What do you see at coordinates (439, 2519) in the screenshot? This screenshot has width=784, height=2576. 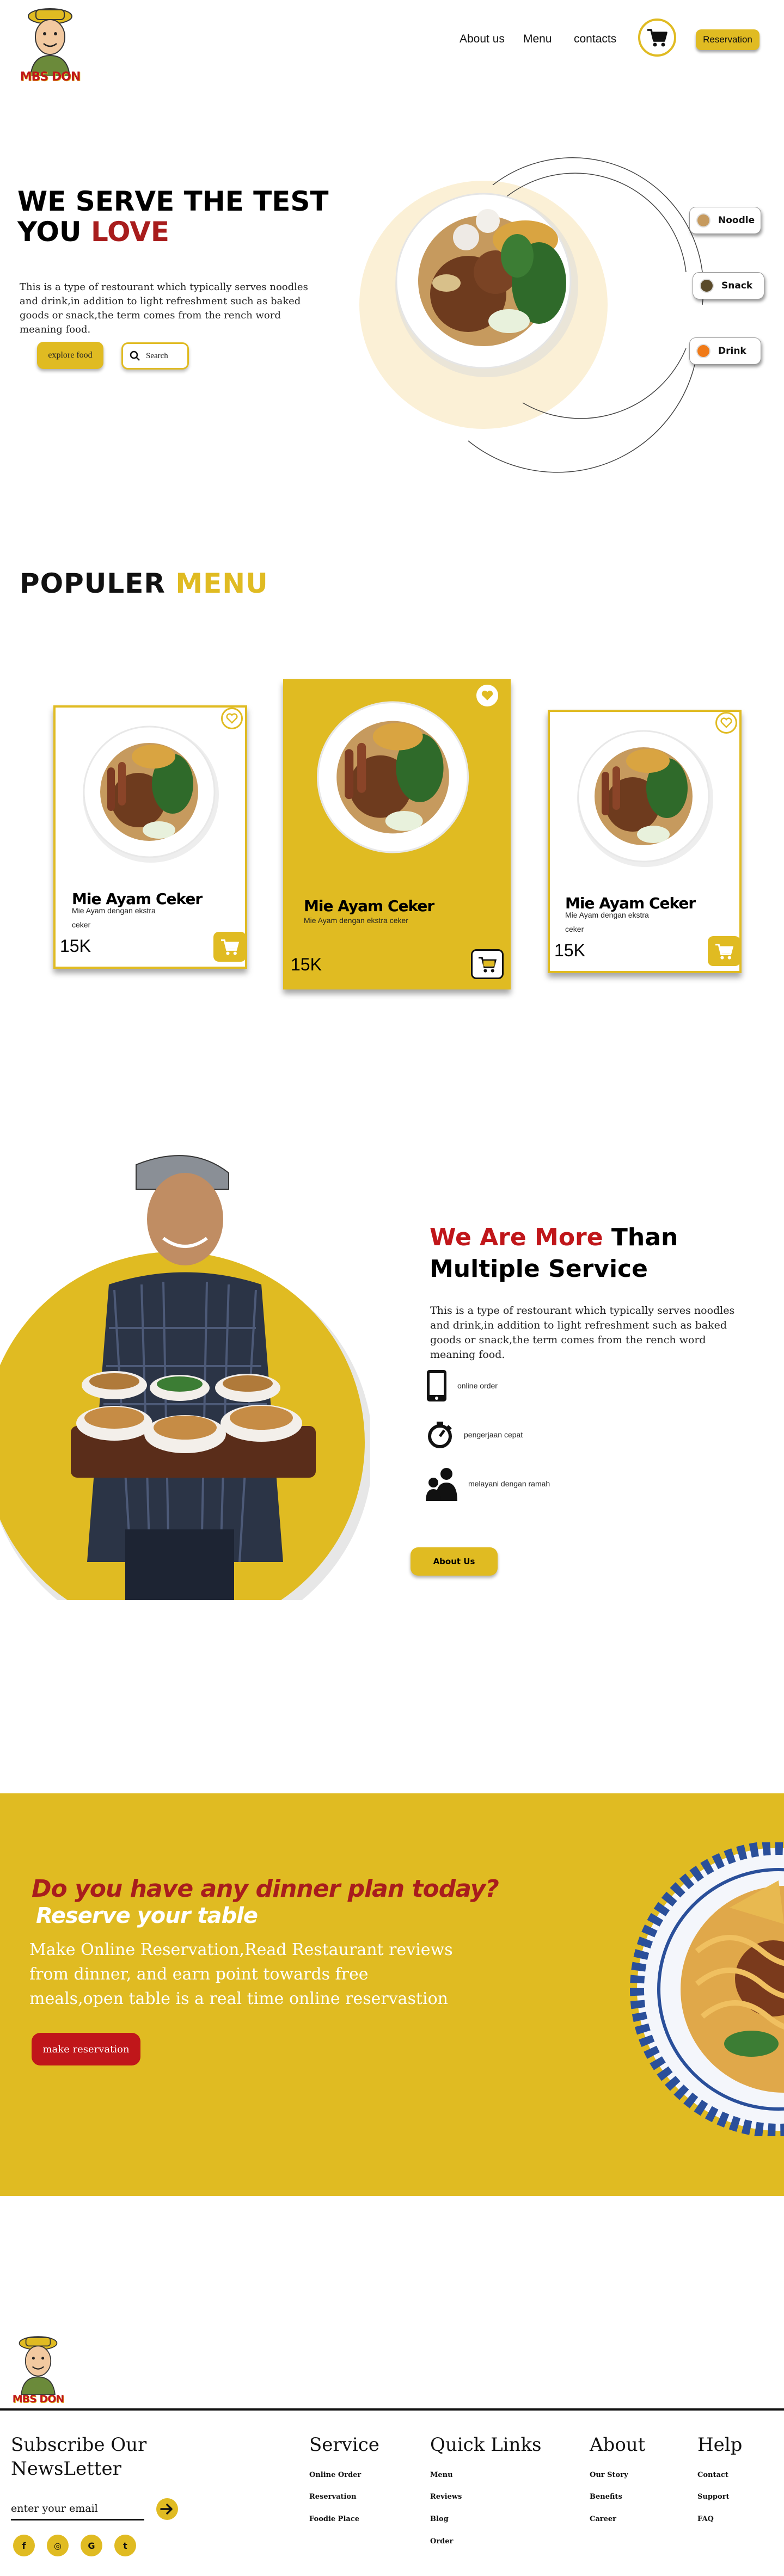 I see `footer-link-blog: Blog` at bounding box center [439, 2519].